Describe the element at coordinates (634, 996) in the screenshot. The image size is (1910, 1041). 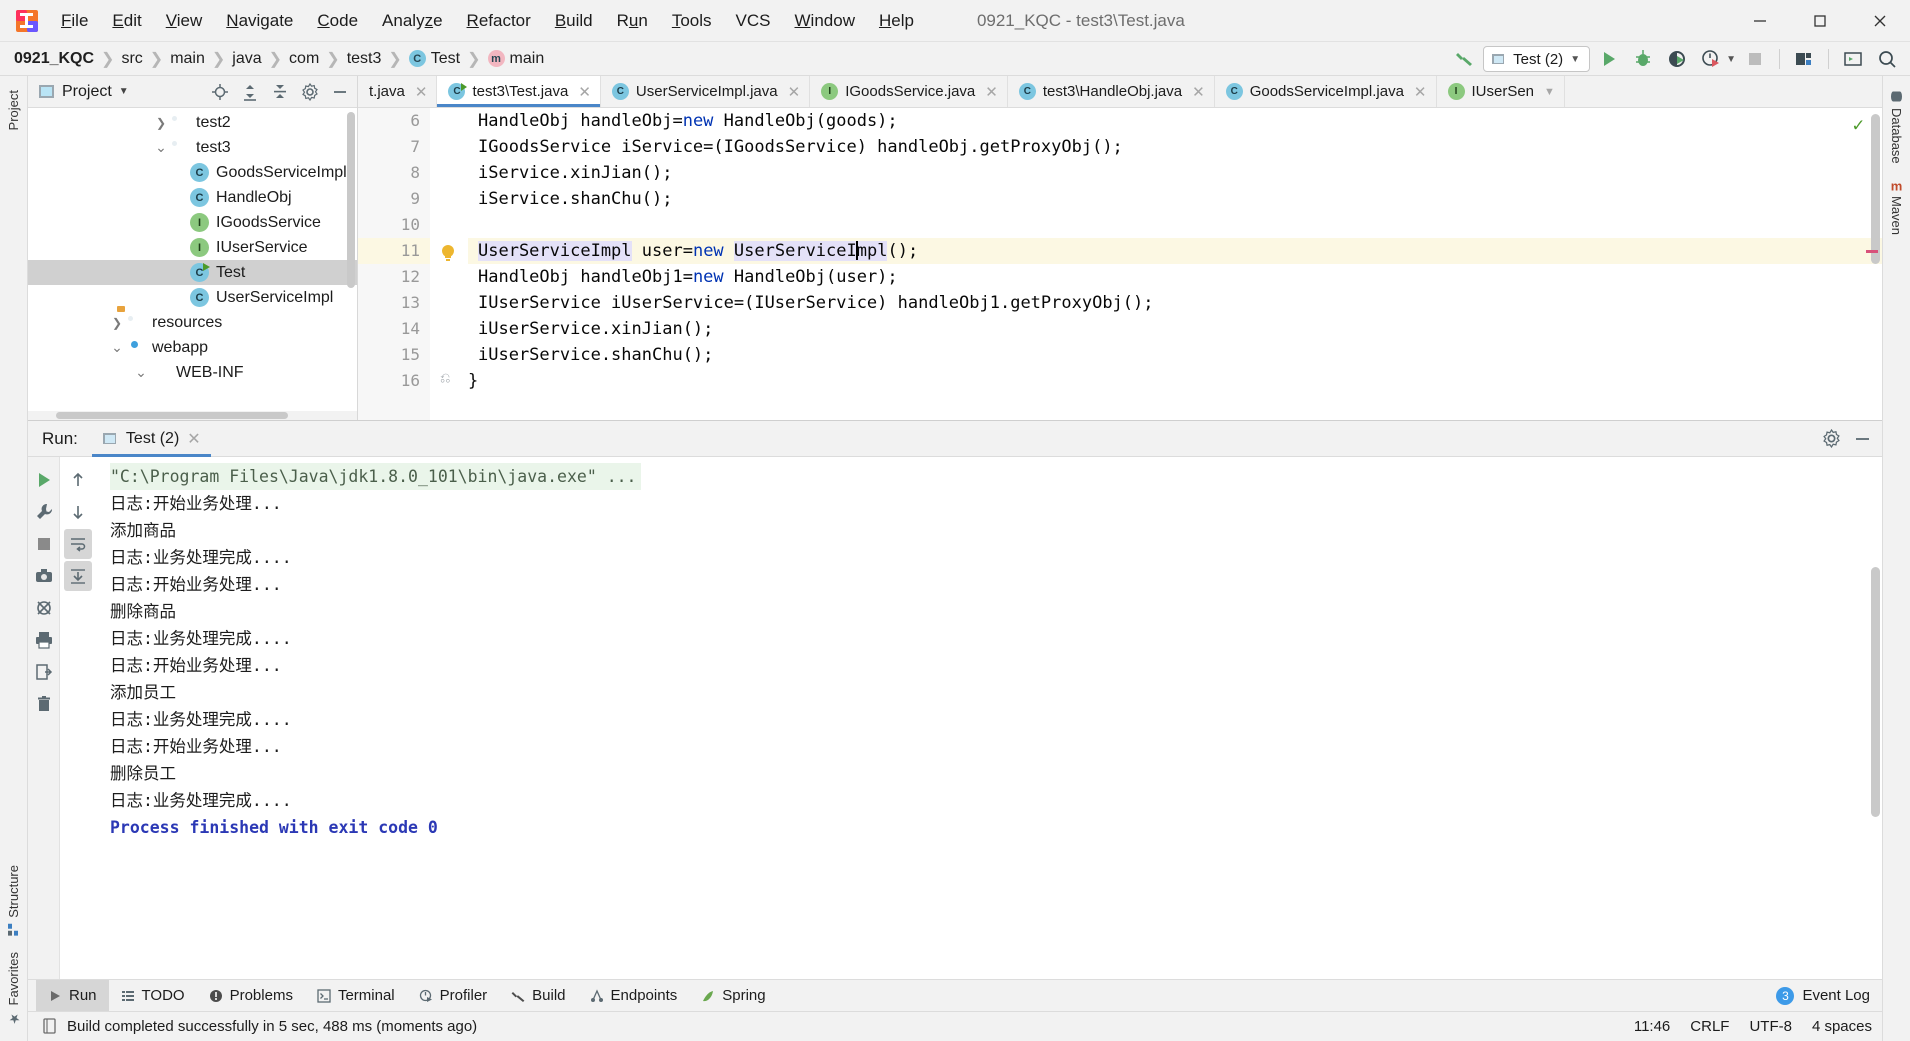
I see `toolwindow-endpoints: Endpoints` at that location.